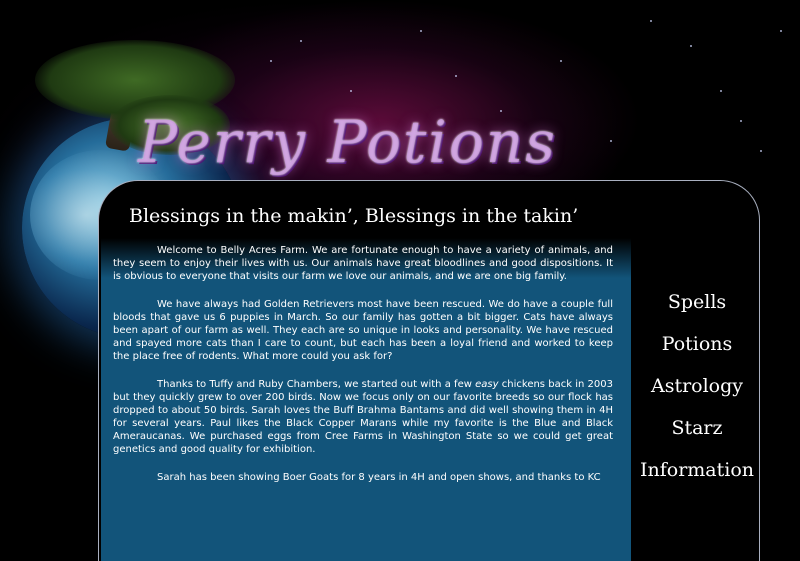 The width and height of the screenshot is (800, 561). I want to click on nav-item-astrology: Astrology, so click(697, 394).